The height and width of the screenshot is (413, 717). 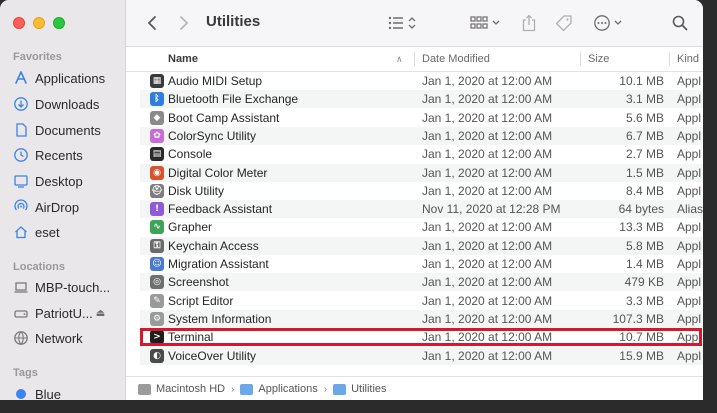 I want to click on app-icon: ◐, so click(x=157, y=355).